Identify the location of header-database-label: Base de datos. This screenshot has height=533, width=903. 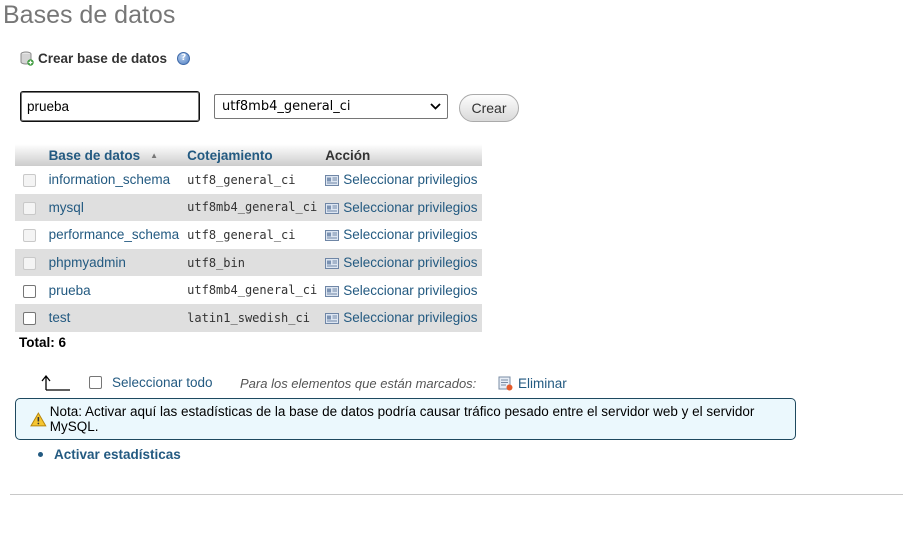
(94, 155).